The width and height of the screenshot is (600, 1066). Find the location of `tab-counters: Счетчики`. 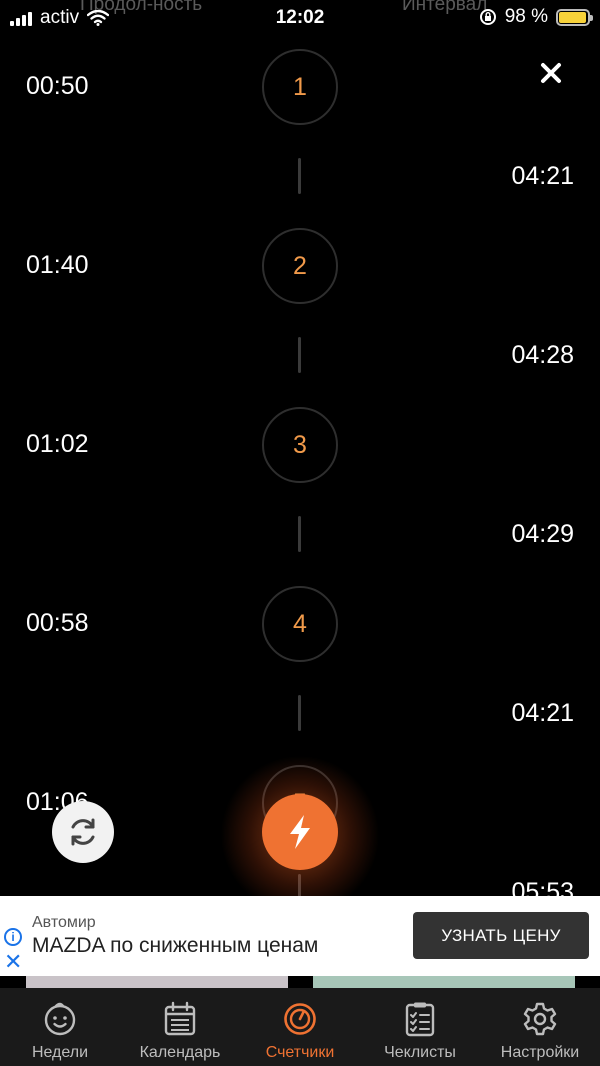

tab-counters: Счетчики is located at coordinates (300, 1027).